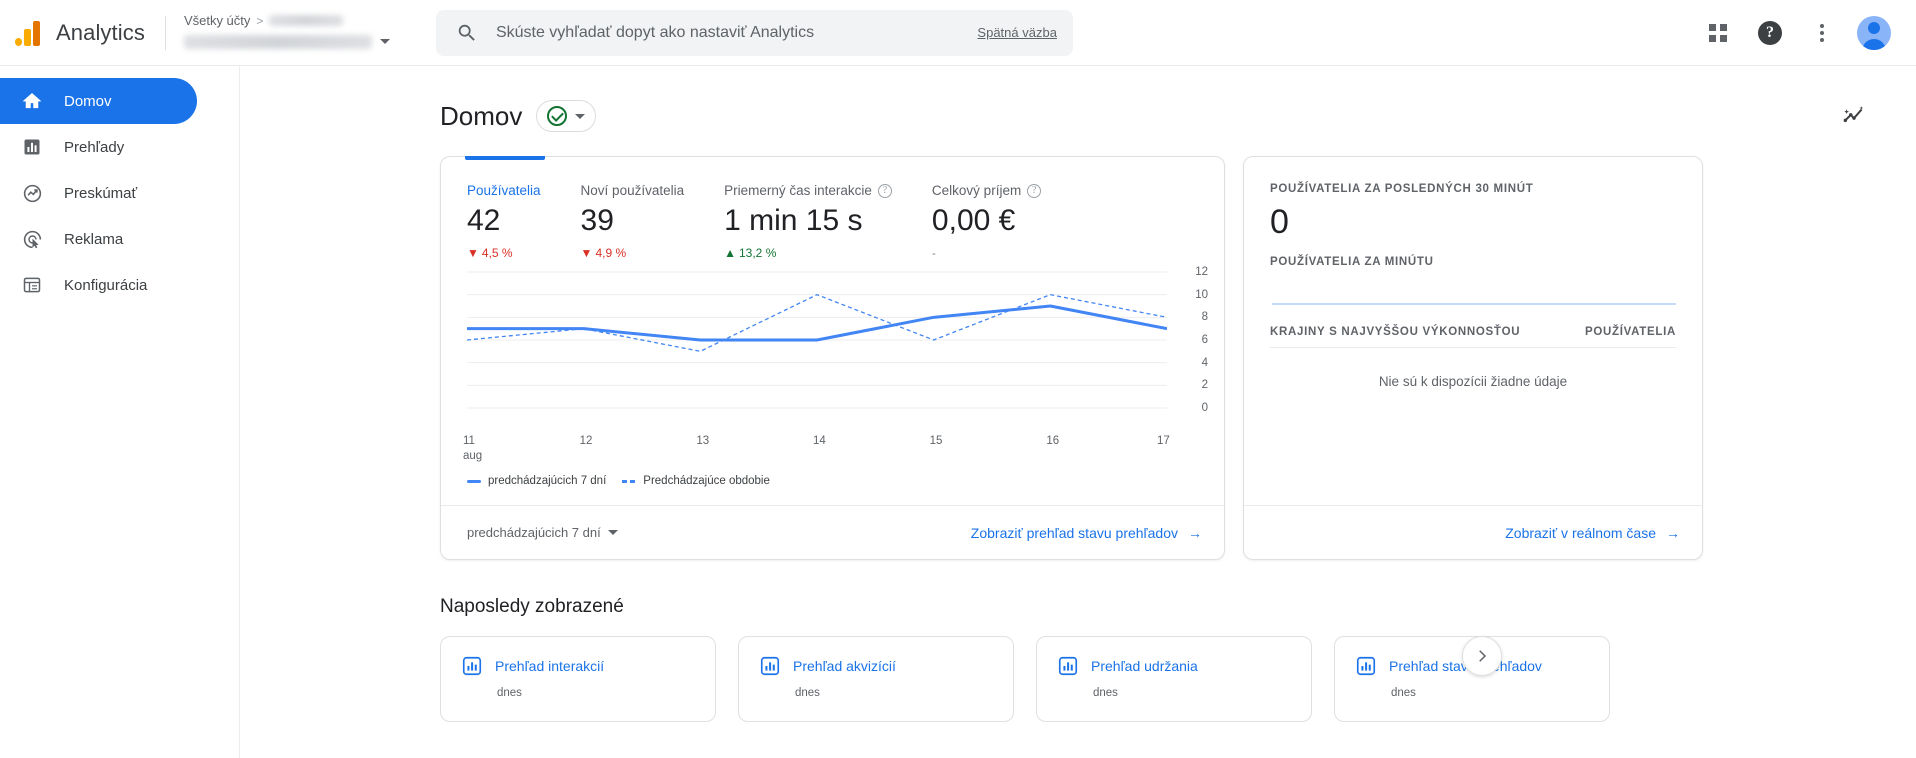  Describe the element at coordinates (629, 481) in the screenshot. I see `legend-dashed-swatch` at that location.